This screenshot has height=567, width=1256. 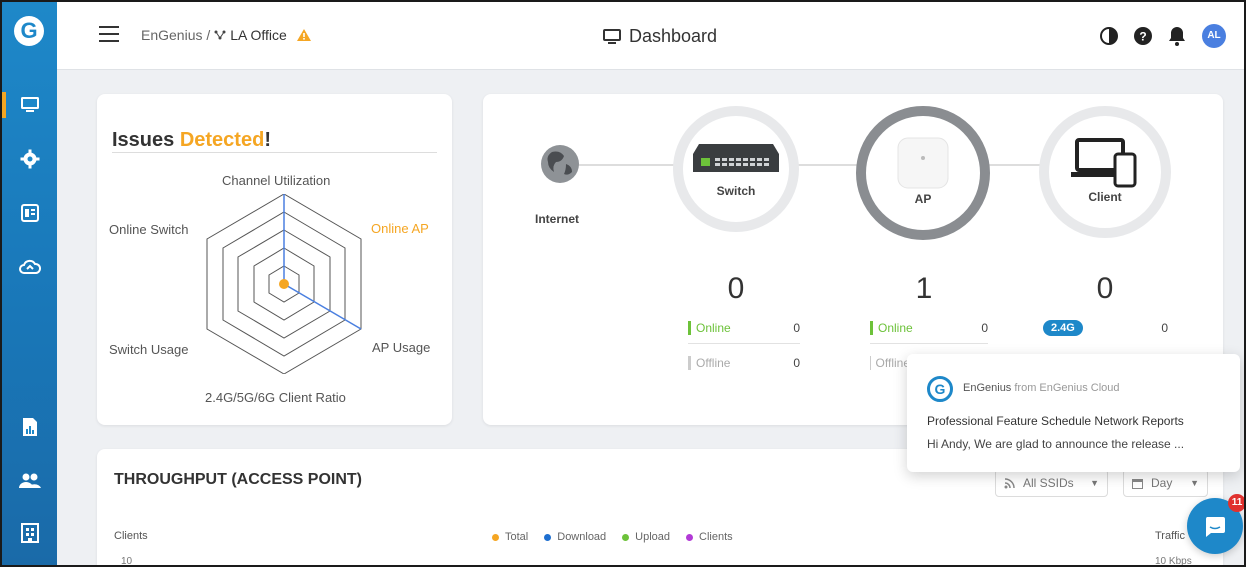 I want to click on chat-icon, so click(x=1215, y=527).